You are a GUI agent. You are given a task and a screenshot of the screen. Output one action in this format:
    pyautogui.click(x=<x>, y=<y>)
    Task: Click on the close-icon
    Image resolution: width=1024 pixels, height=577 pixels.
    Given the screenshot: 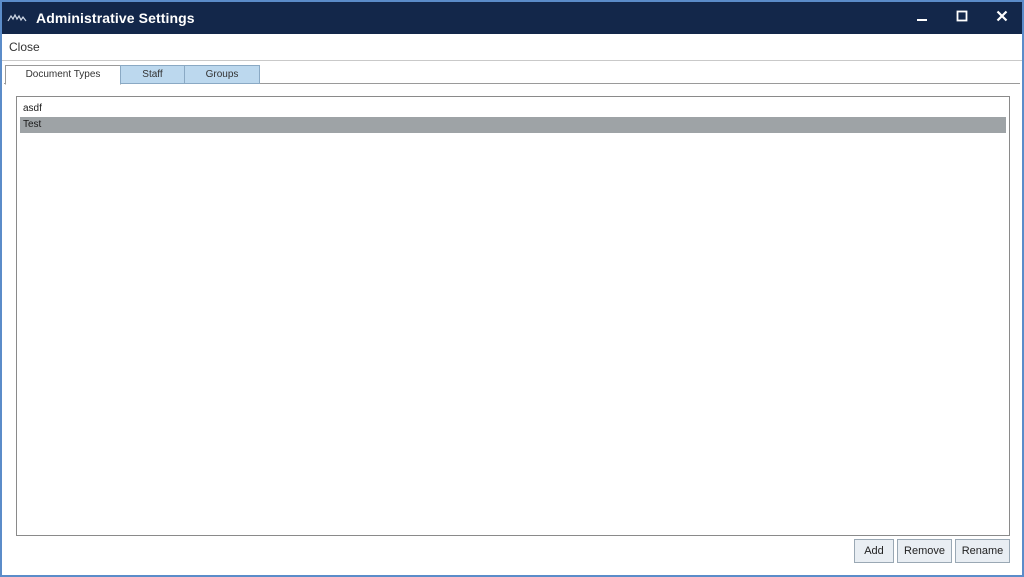 What is the action you would take?
    pyautogui.click(x=1002, y=18)
    